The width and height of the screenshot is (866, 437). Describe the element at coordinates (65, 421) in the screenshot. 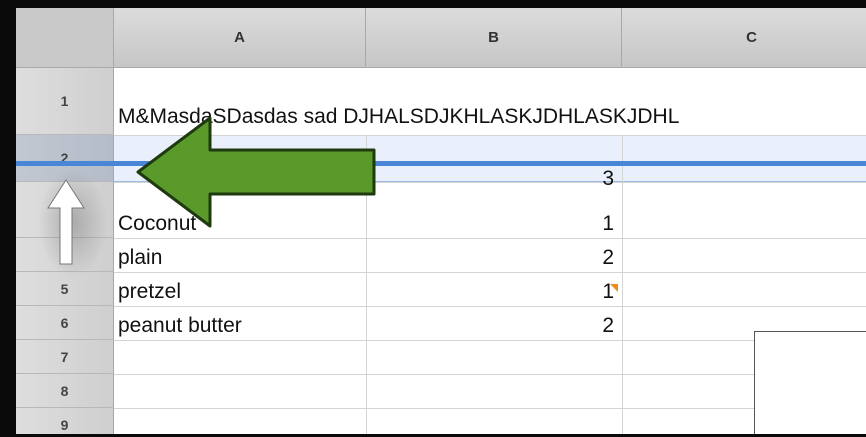

I see `row-header-9: 9` at that location.